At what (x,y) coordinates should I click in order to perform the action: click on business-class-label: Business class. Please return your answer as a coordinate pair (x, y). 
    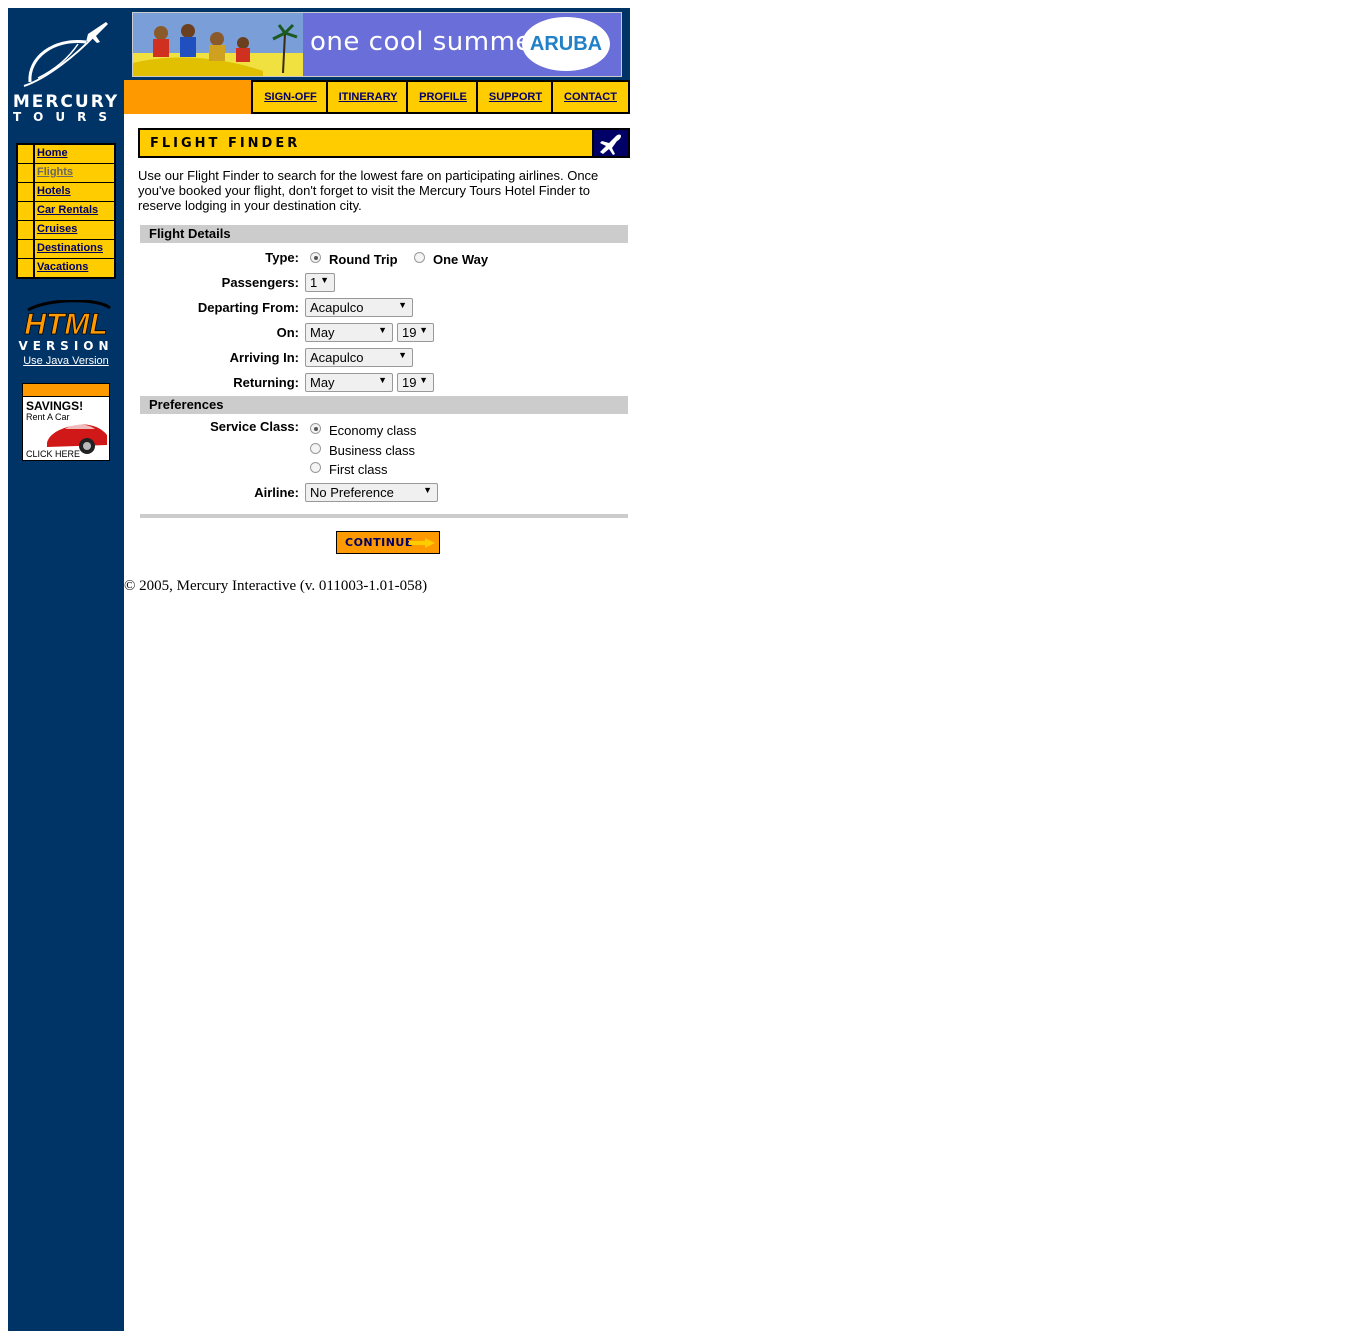
    Looking at the image, I should click on (372, 450).